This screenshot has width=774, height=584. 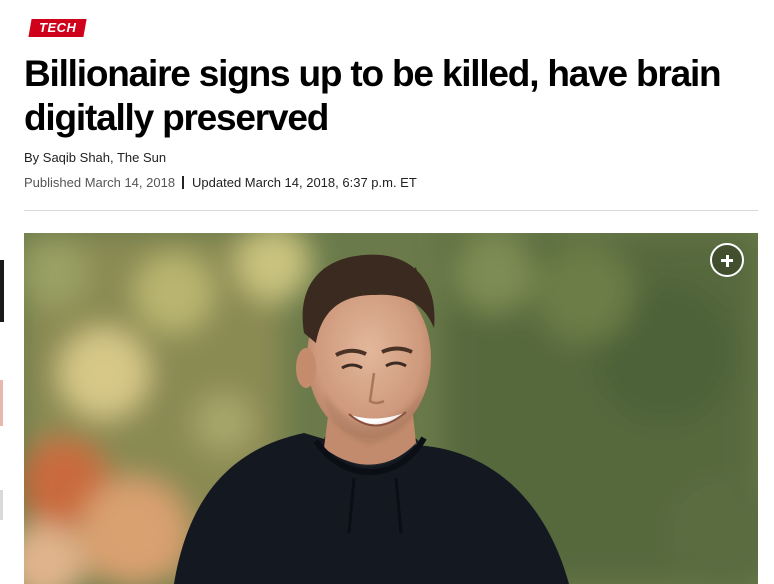 I want to click on published-date: Published March 14, 2018, so click(x=100, y=182).